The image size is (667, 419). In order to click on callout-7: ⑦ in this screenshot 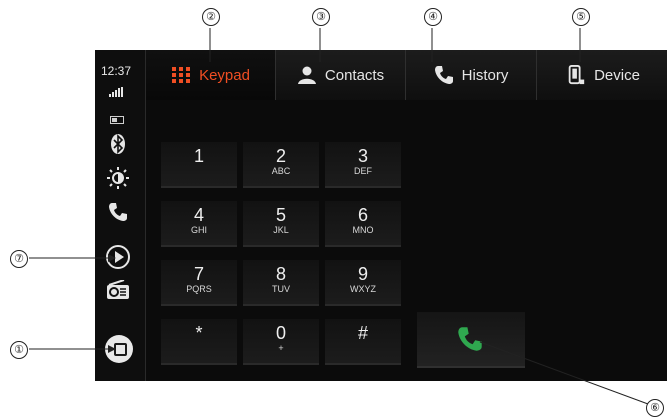, I will do `click(19, 259)`.